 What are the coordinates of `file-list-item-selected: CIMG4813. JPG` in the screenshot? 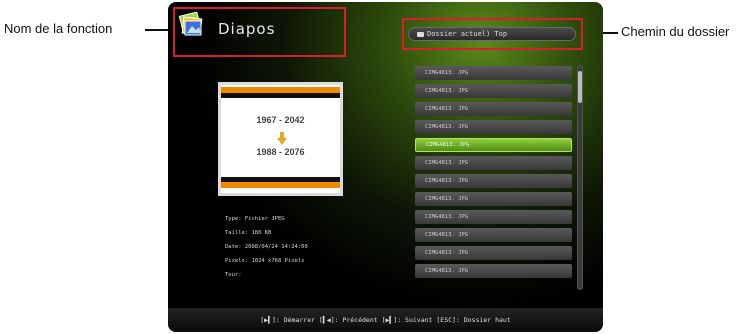 It's located at (493, 145).